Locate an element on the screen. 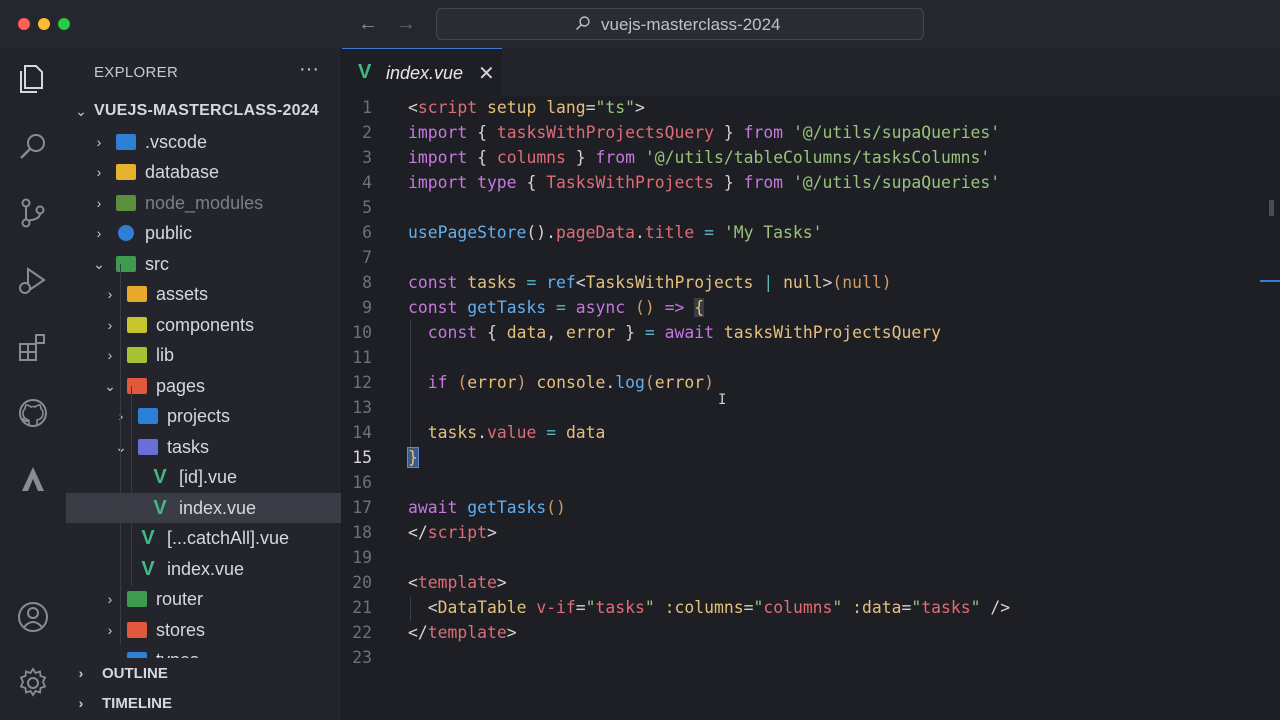  tree-item-pages: ⌄ pages is located at coordinates (203, 386).